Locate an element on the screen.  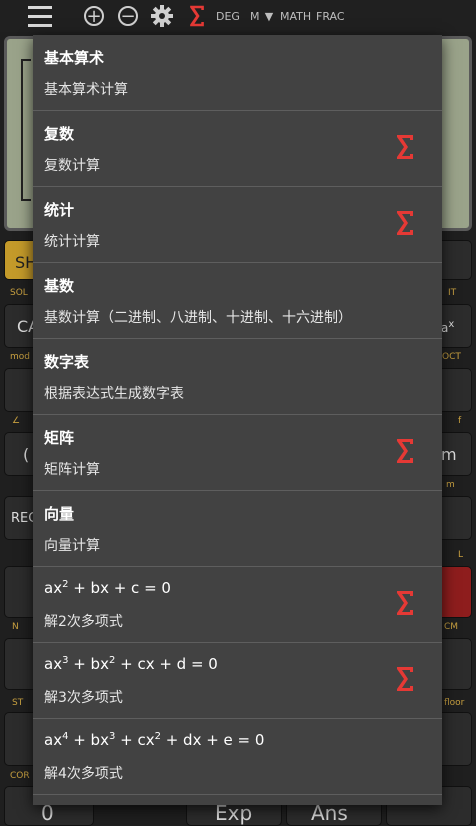
menu-item-title: ax3 + bx2 + cx + d = 0 is located at coordinates (131, 664).